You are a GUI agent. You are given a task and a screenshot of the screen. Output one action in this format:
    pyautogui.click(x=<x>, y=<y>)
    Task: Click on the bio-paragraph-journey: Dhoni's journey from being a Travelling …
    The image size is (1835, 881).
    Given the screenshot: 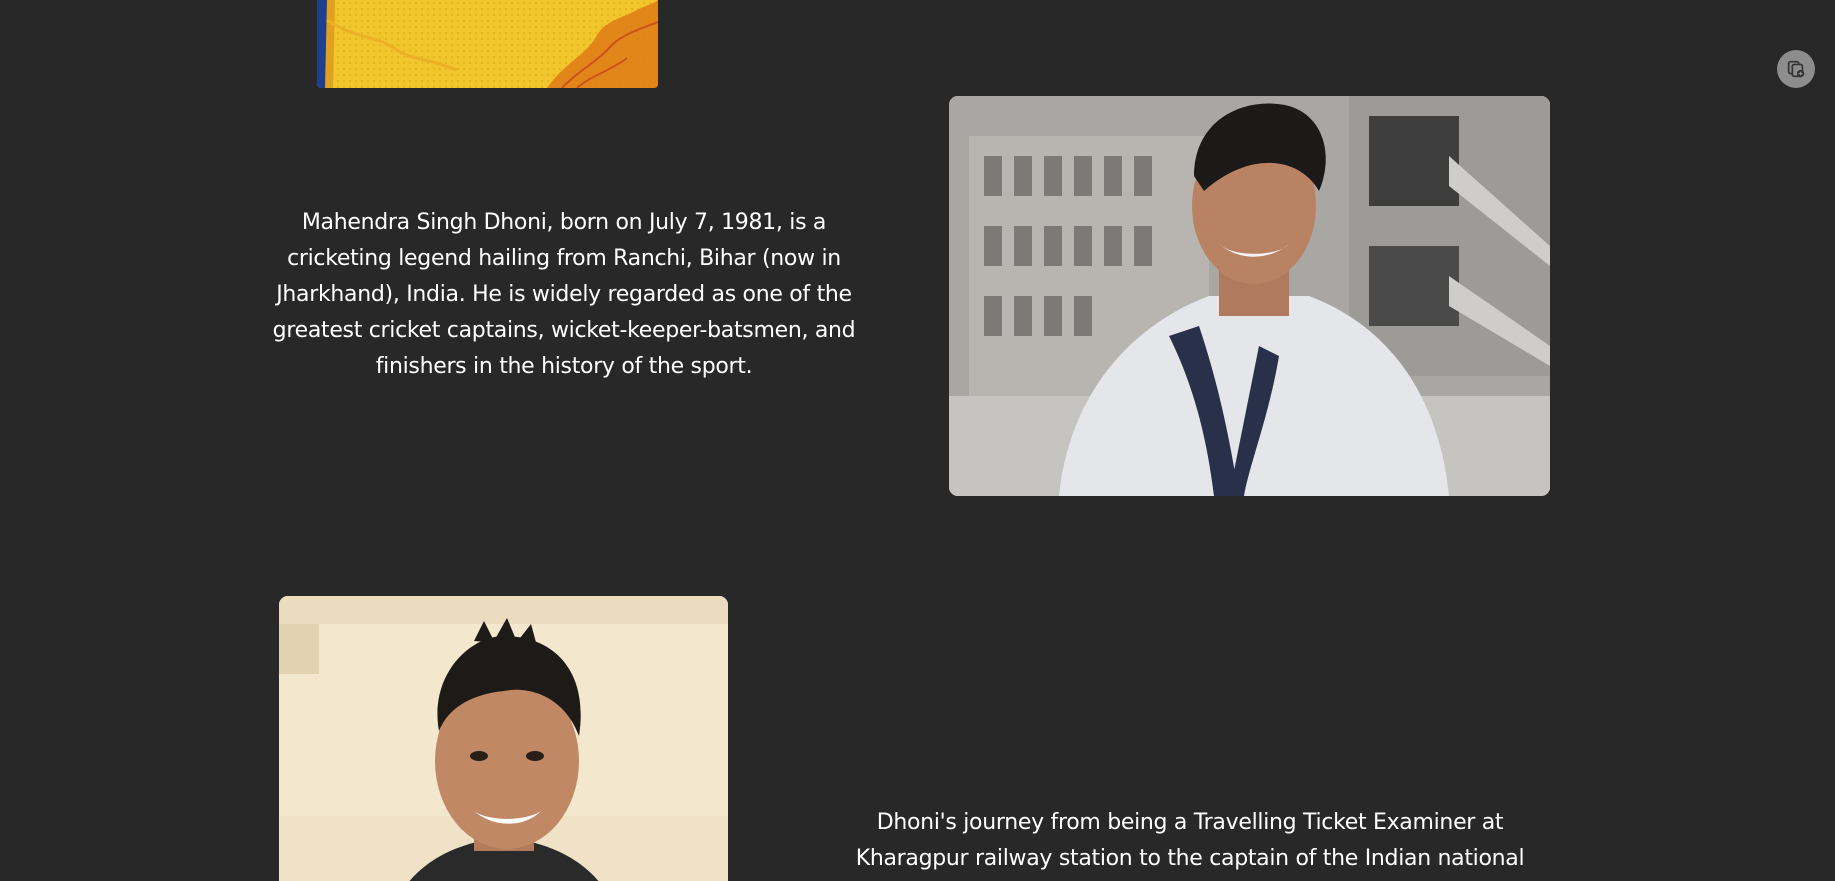 What is the action you would take?
    pyautogui.click(x=1190, y=840)
    